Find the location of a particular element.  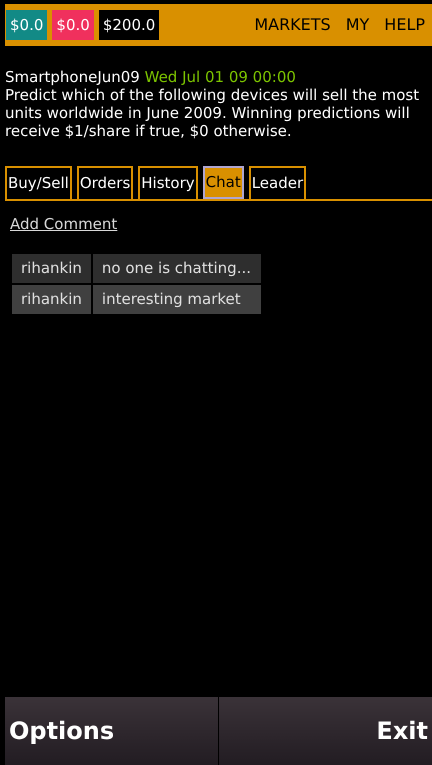

exit-softkey: Exit is located at coordinates (325, 731).